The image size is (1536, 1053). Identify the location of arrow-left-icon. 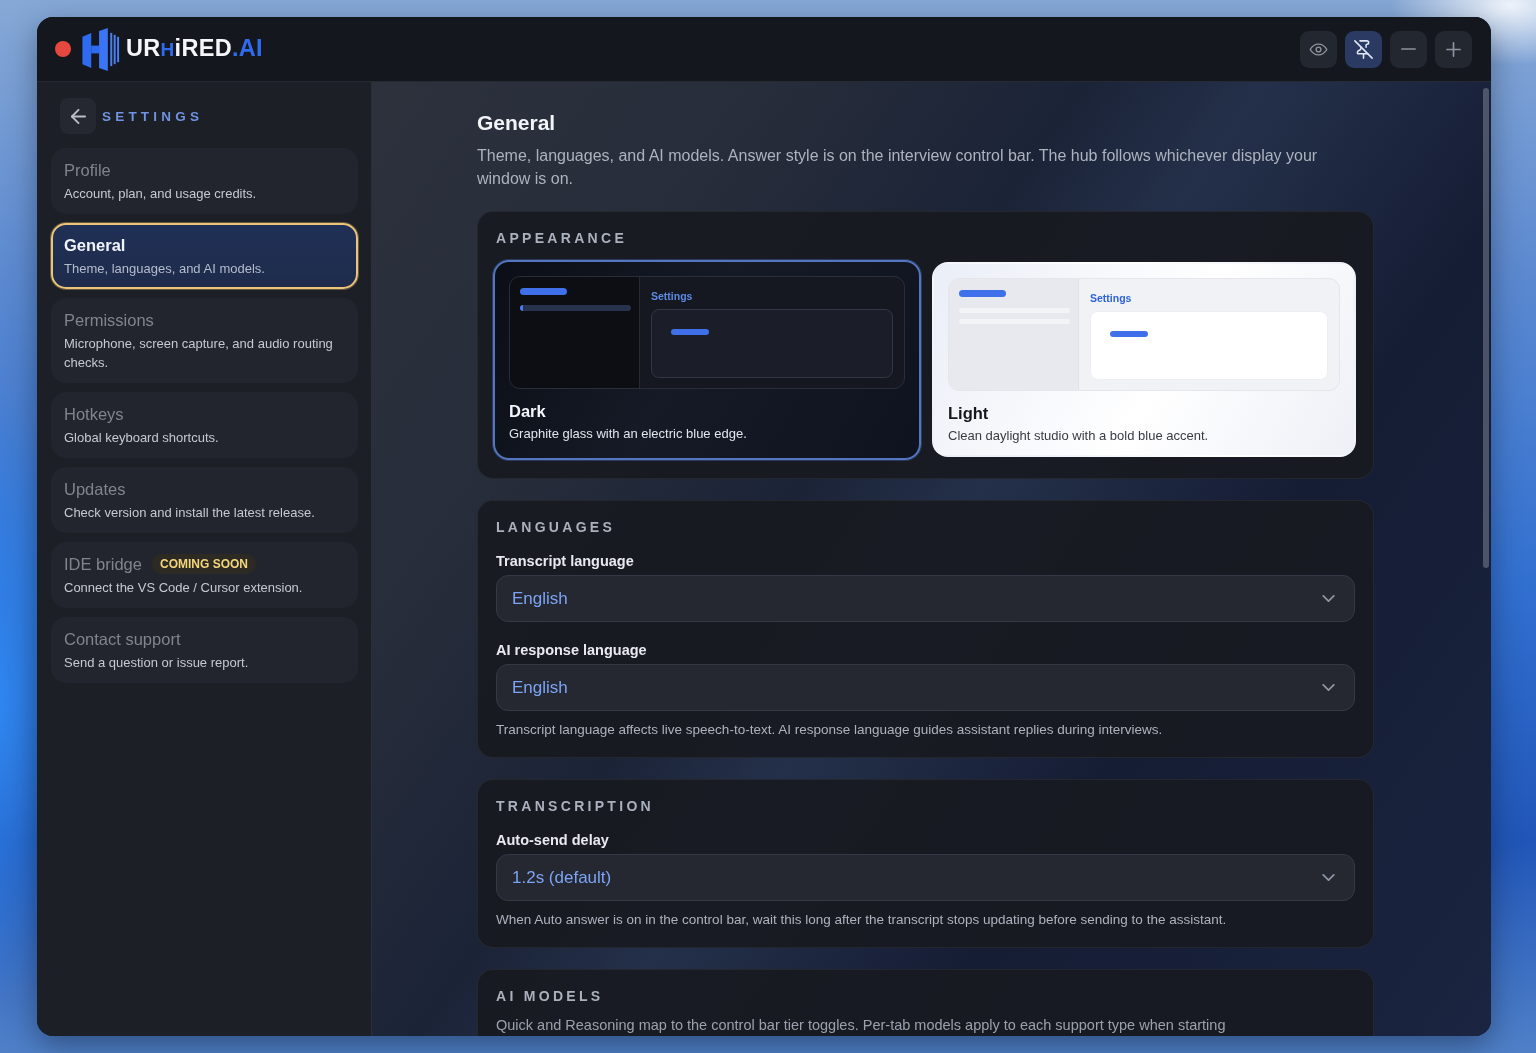
(78, 116).